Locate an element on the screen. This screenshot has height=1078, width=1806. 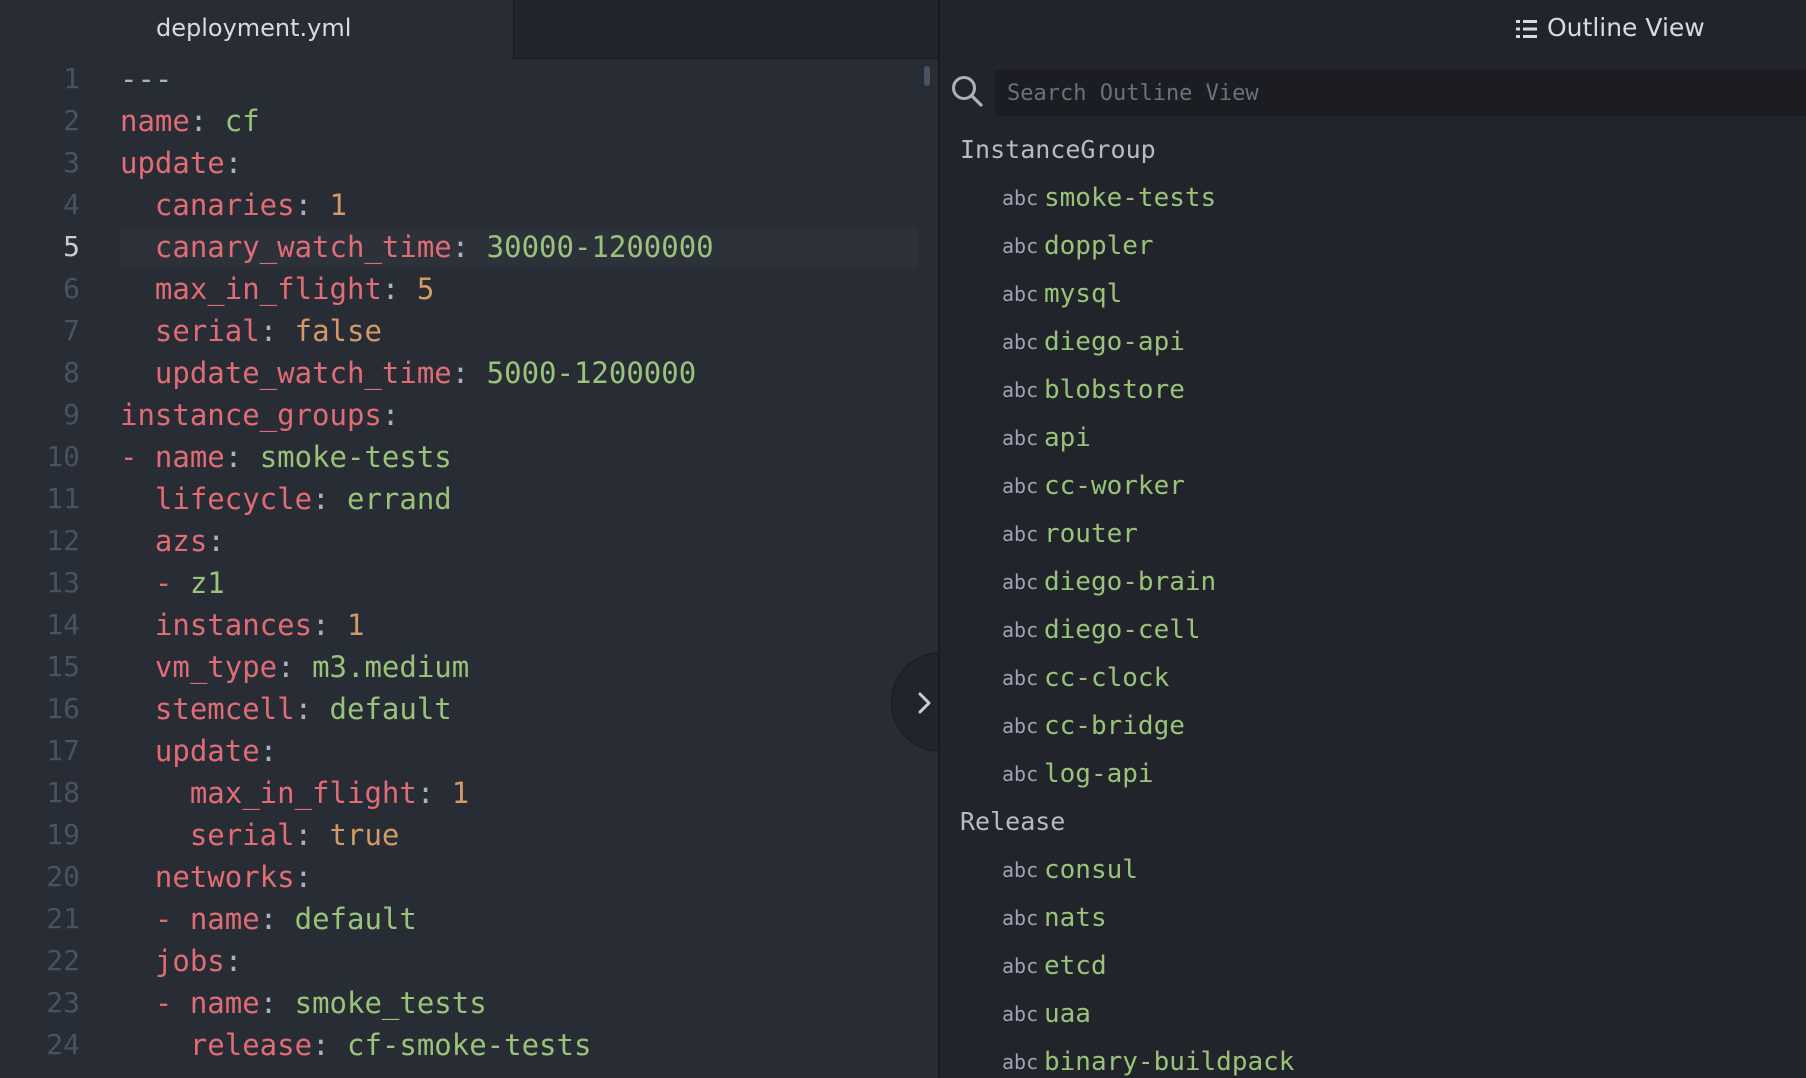
line-number: 8 is located at coordinates (71, 372).